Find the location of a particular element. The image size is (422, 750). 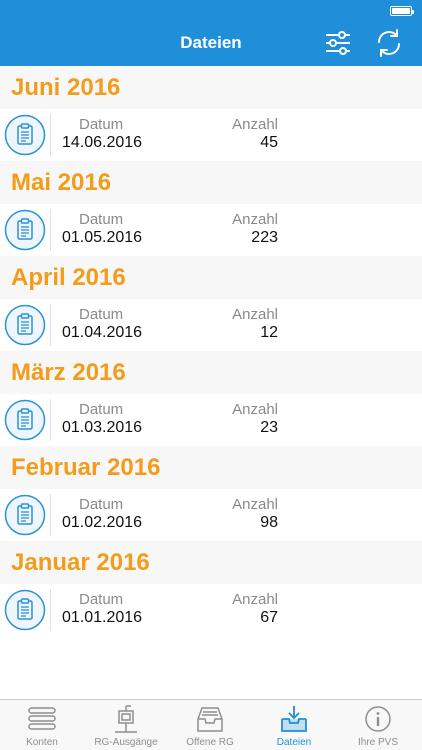

mailbox-icon is located at coordinates (126, 719).